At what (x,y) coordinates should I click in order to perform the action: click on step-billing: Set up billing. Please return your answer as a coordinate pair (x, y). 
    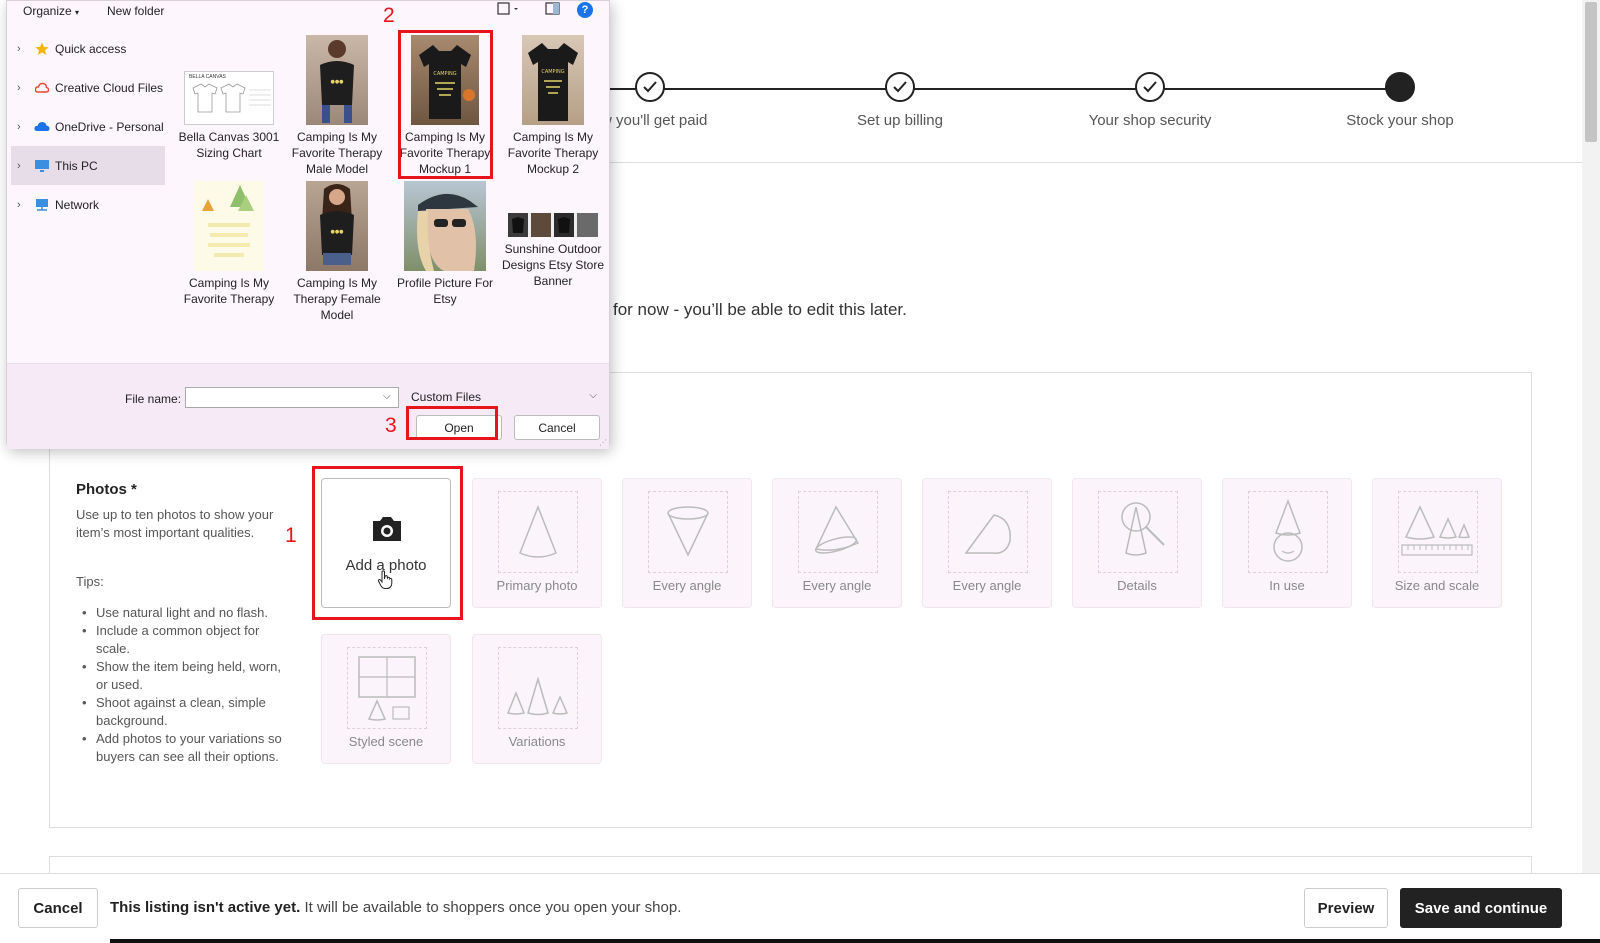
    Looking at the image, I should click on (900, 100).